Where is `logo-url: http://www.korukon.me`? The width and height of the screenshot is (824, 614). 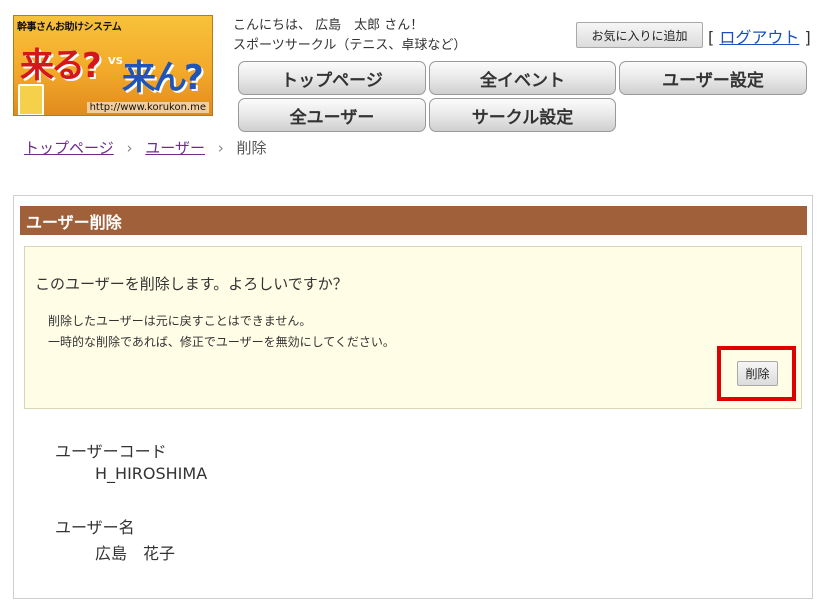
logo-url: http://www.korukon.me is located at coordinates (147, 107).